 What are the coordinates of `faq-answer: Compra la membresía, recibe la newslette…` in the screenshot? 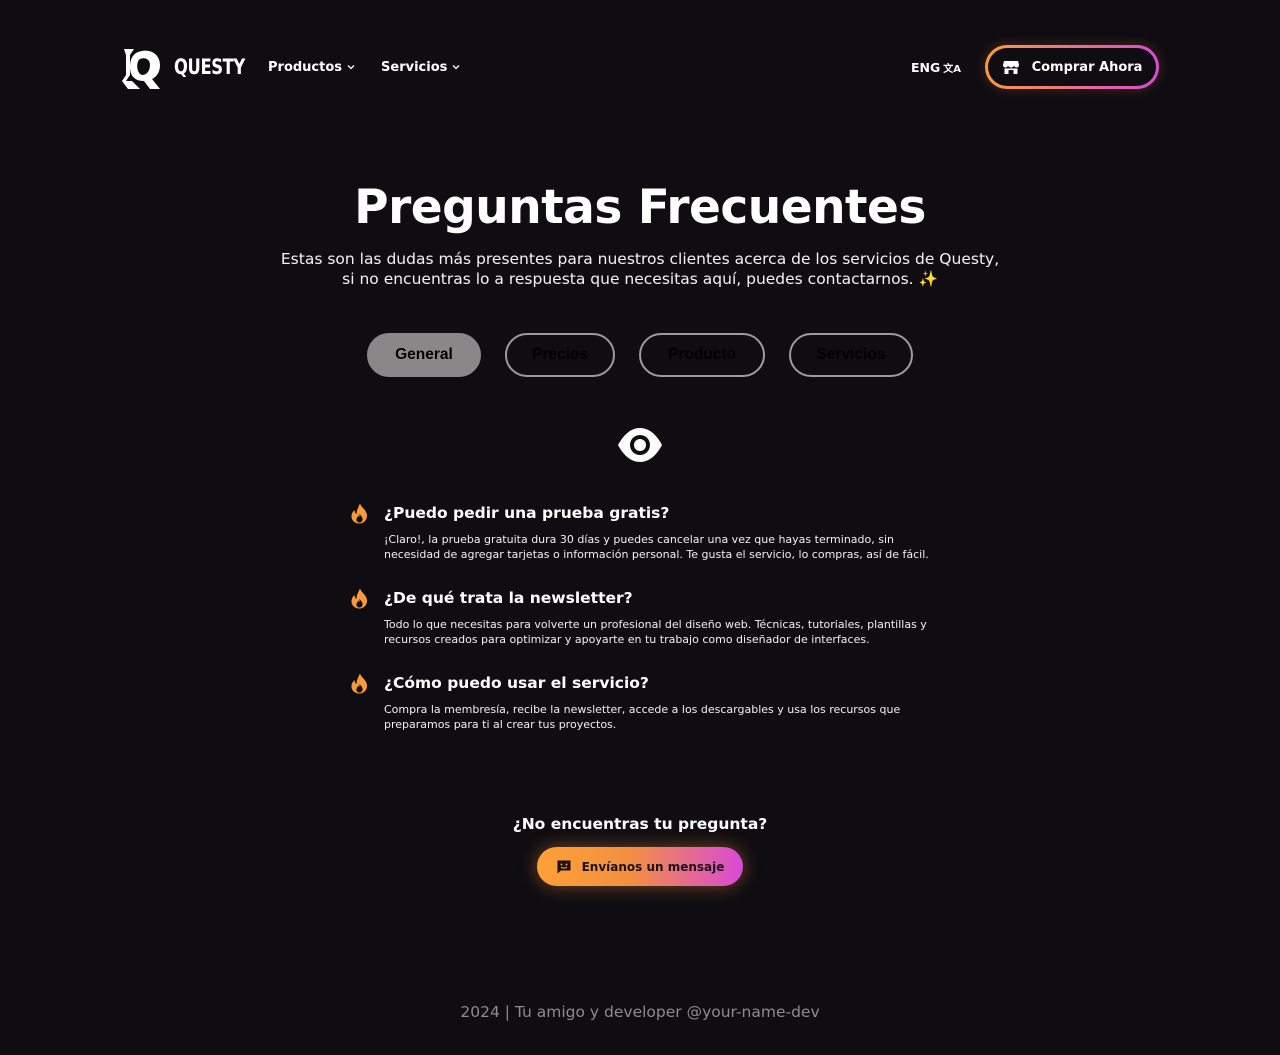 It's located at (642, 717).